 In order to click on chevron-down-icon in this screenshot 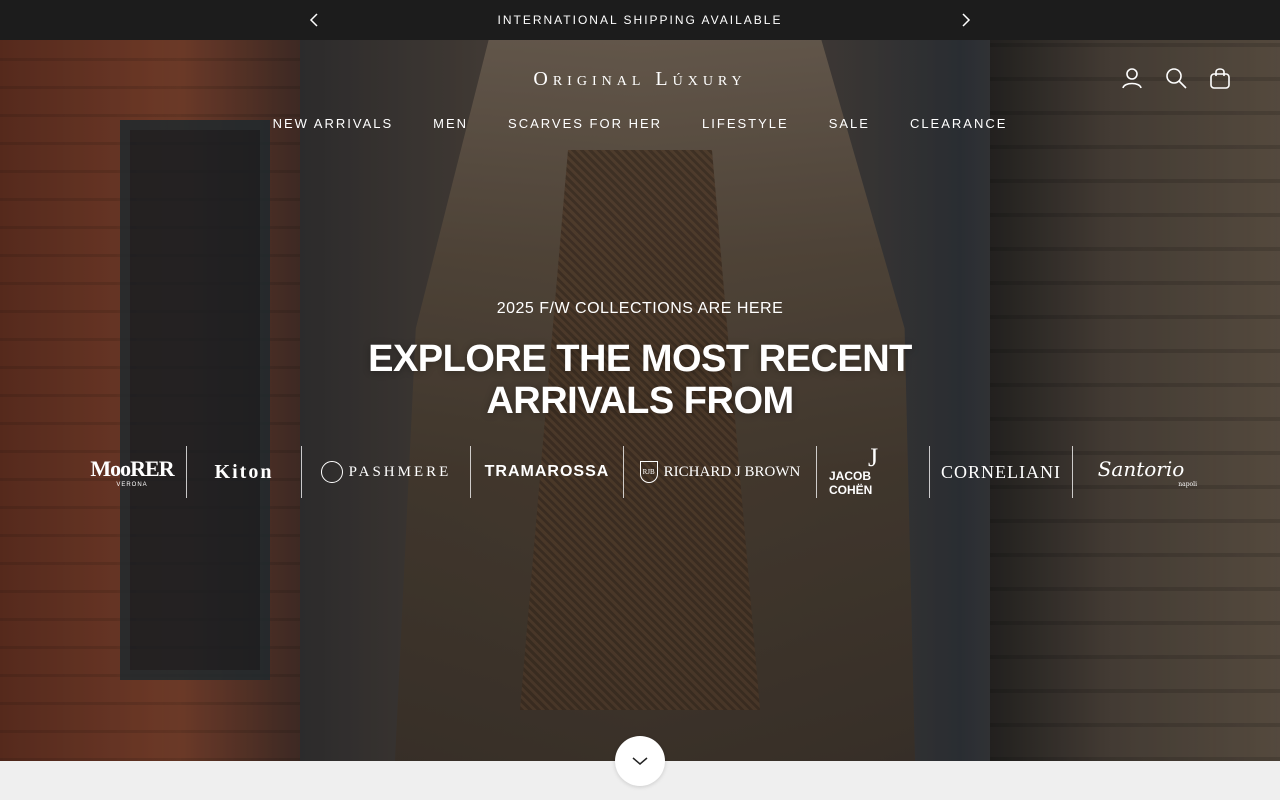, I will do `click(640, 761)`.